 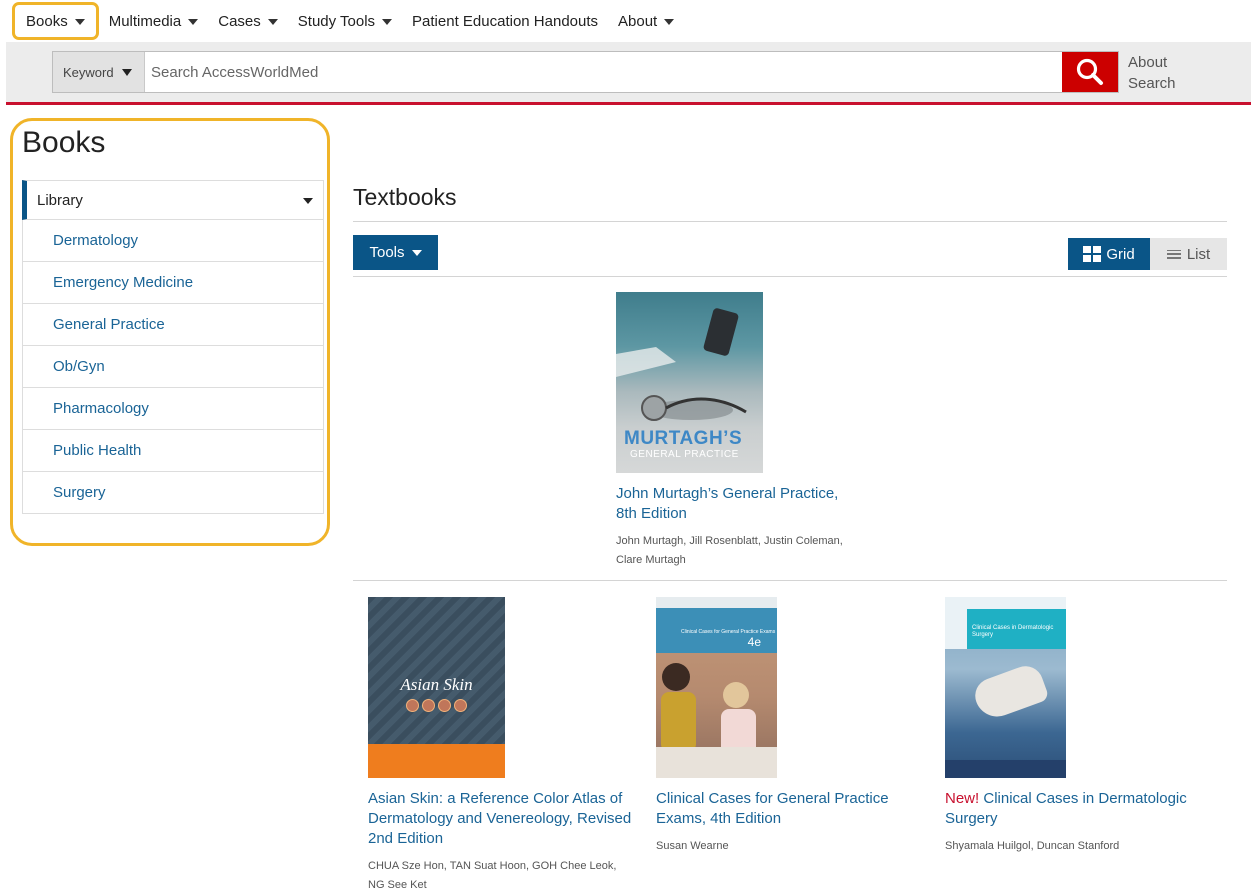 I want to click on tools-label: Tools, so click(x=387, y=252).